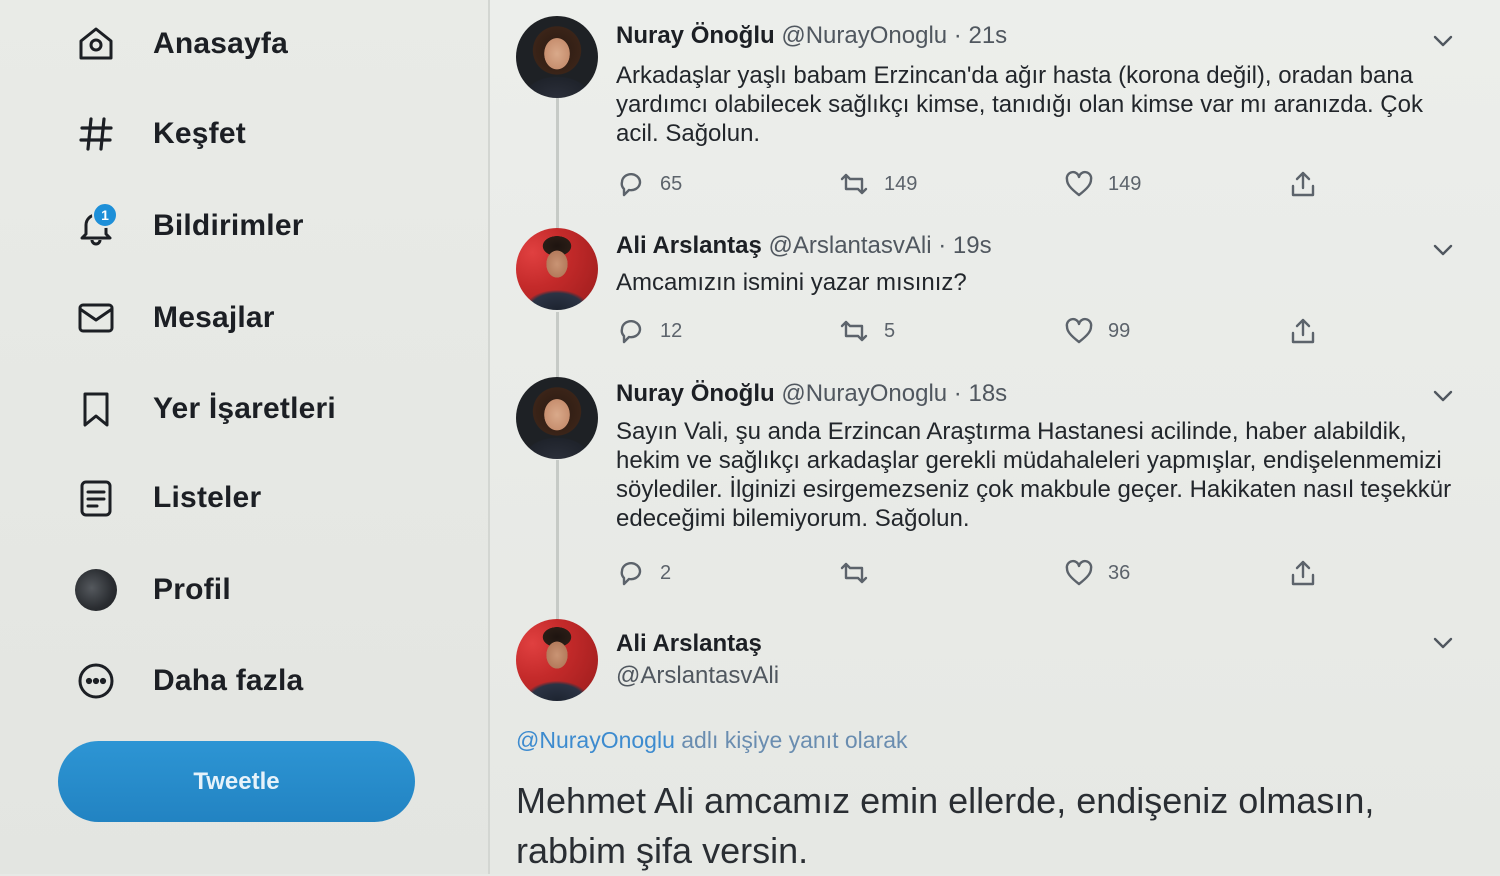  Describe the element at coordinates (96, 134) in the screenshot. I see `hashtag-icon` at that location.